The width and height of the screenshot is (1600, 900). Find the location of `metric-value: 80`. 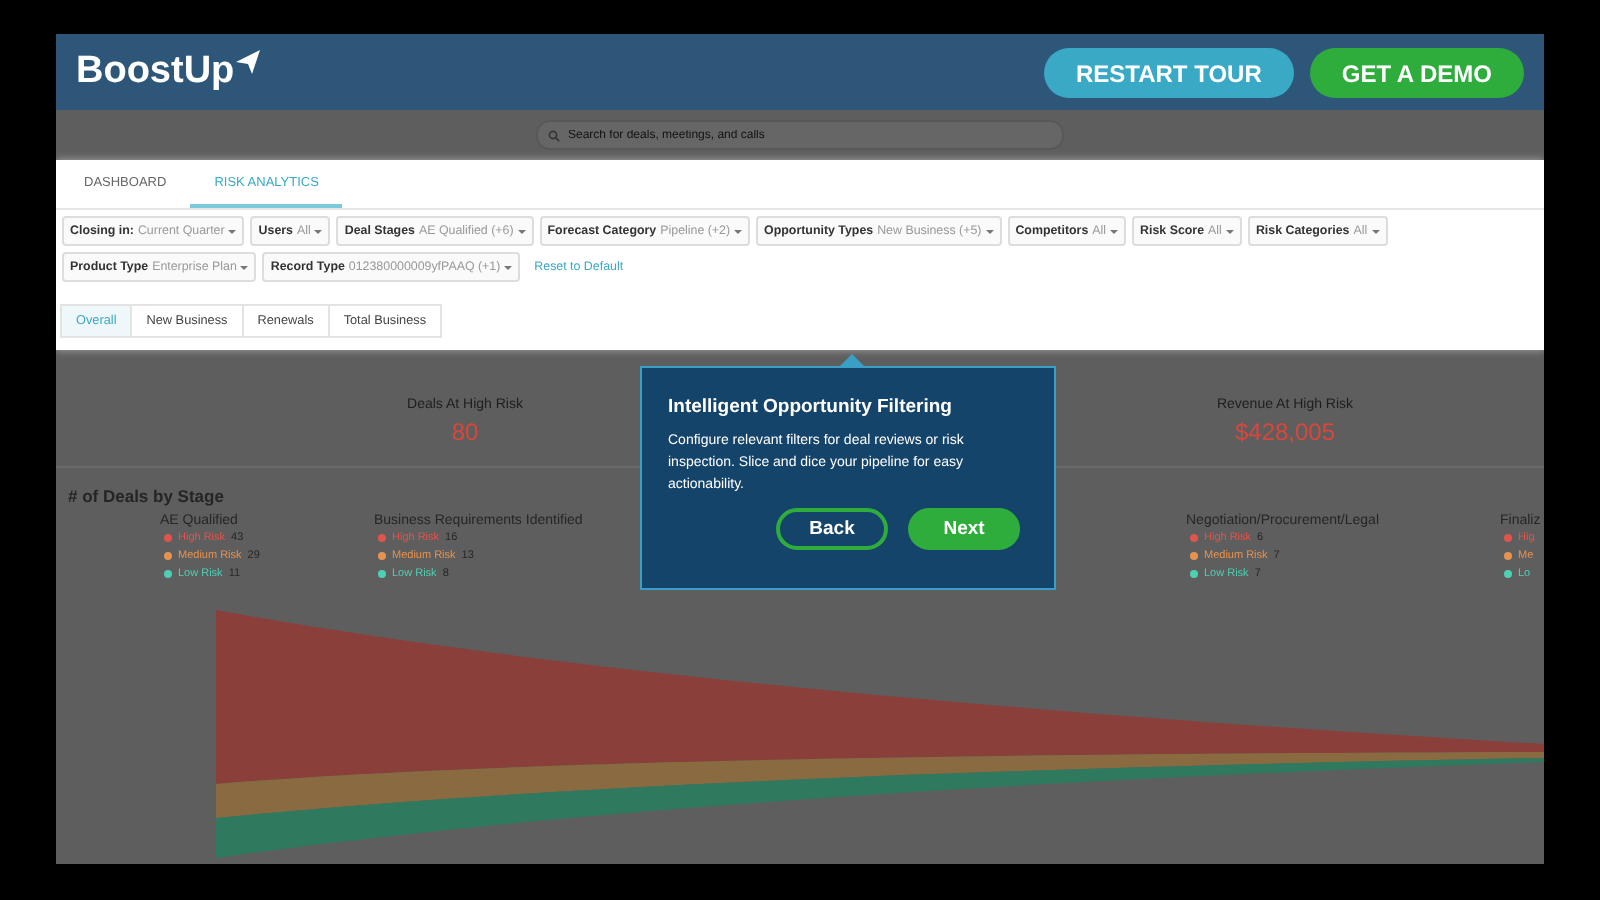

metric-value: 80 is located at coordinates (465, 432).